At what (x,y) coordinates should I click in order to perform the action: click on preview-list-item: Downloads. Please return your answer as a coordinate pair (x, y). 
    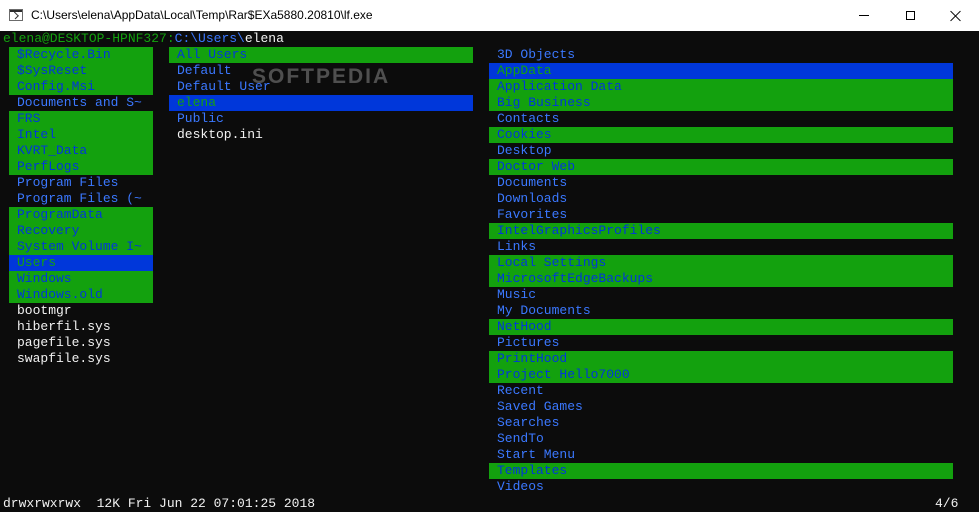
    Looking at the image, I should click on (721, 199).